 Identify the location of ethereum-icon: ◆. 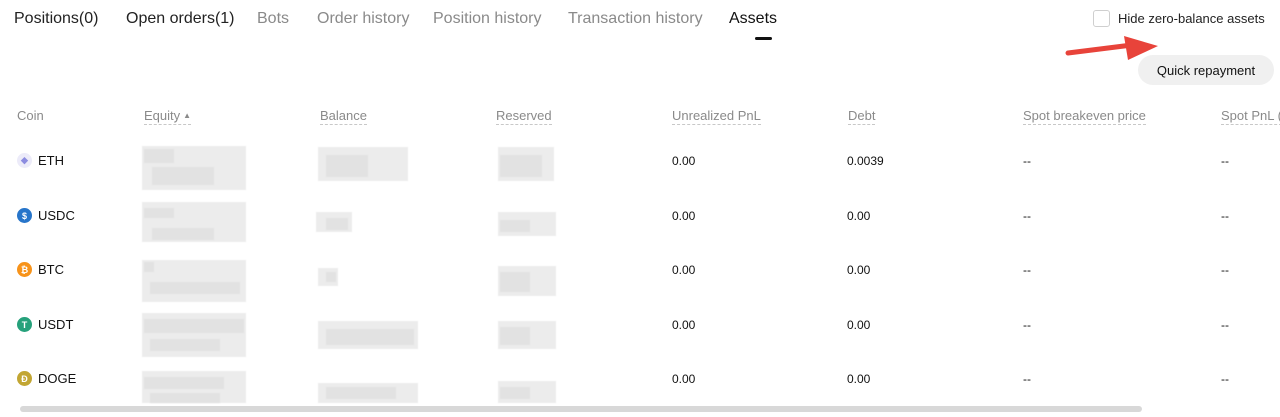
(24, 160).